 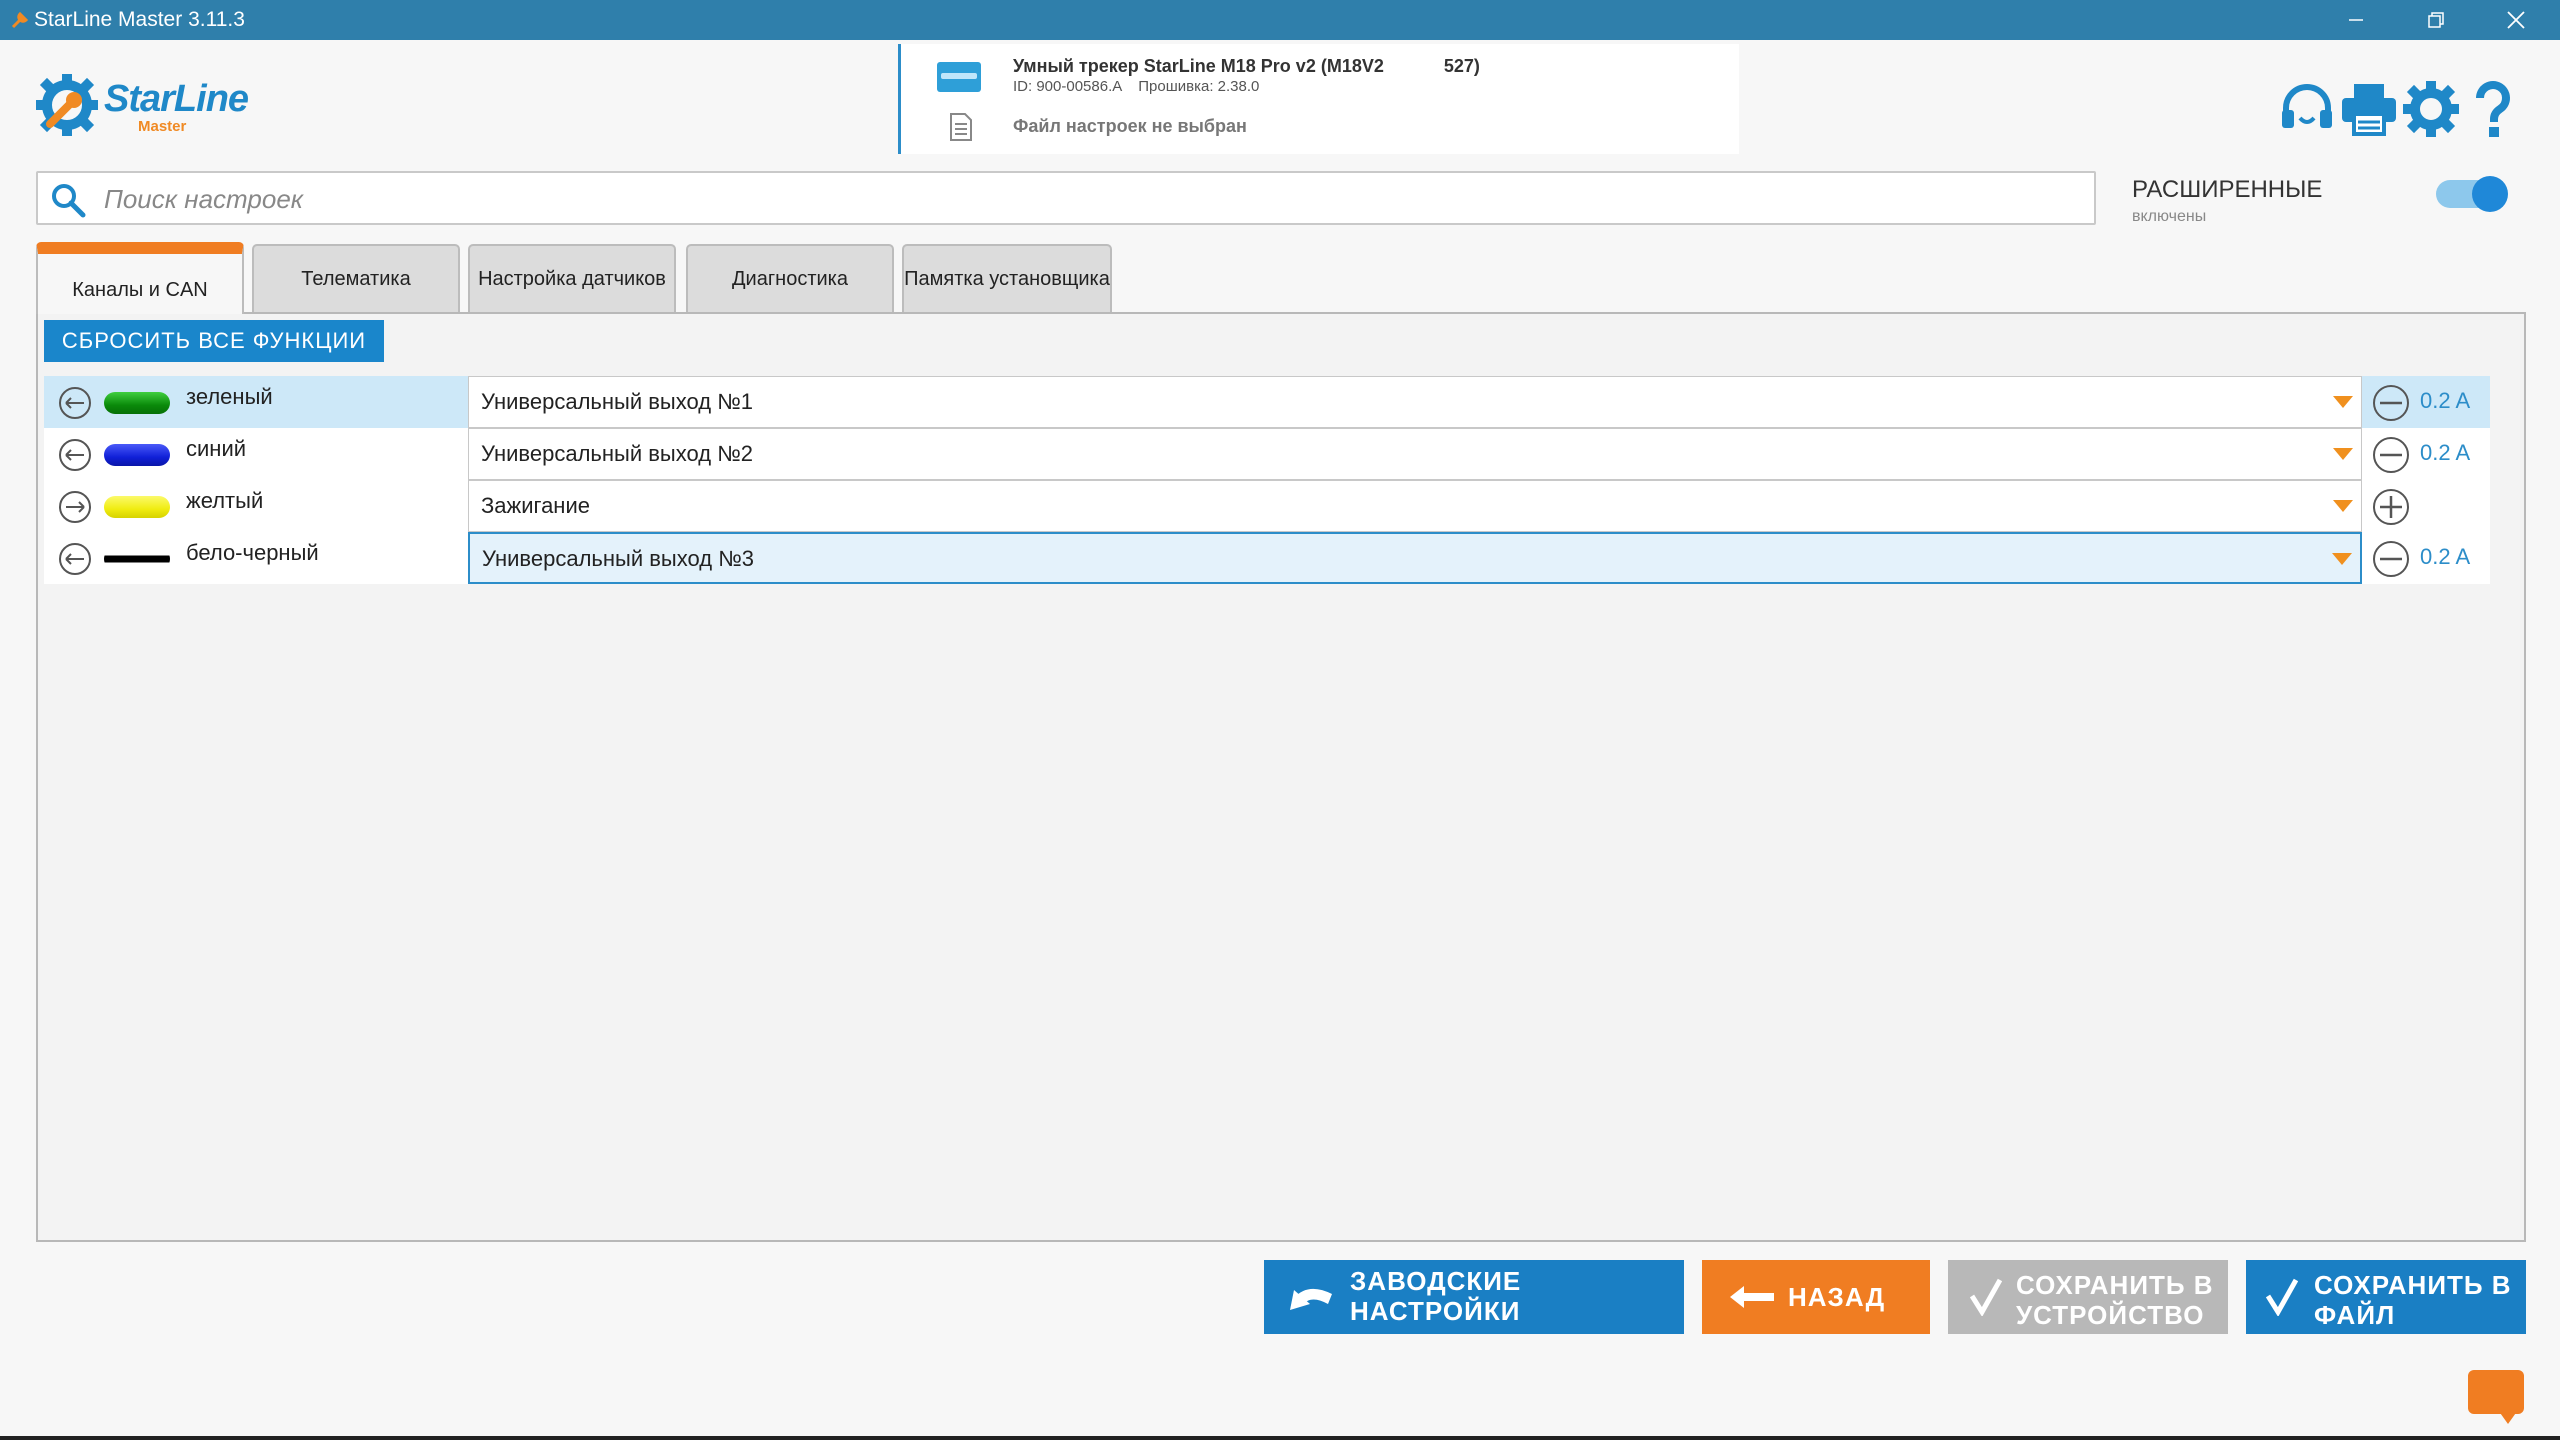 I want to click on channel-row: зеленый Универсальный выход №1 0.2 A, so click(x=1267, y=402).